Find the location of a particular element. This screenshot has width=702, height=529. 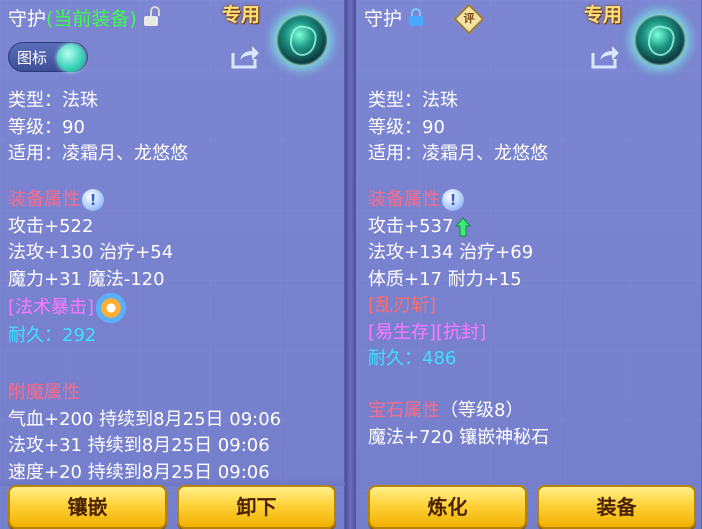

title-current-tag: (当前装备) is located at coordinates (91, 18).